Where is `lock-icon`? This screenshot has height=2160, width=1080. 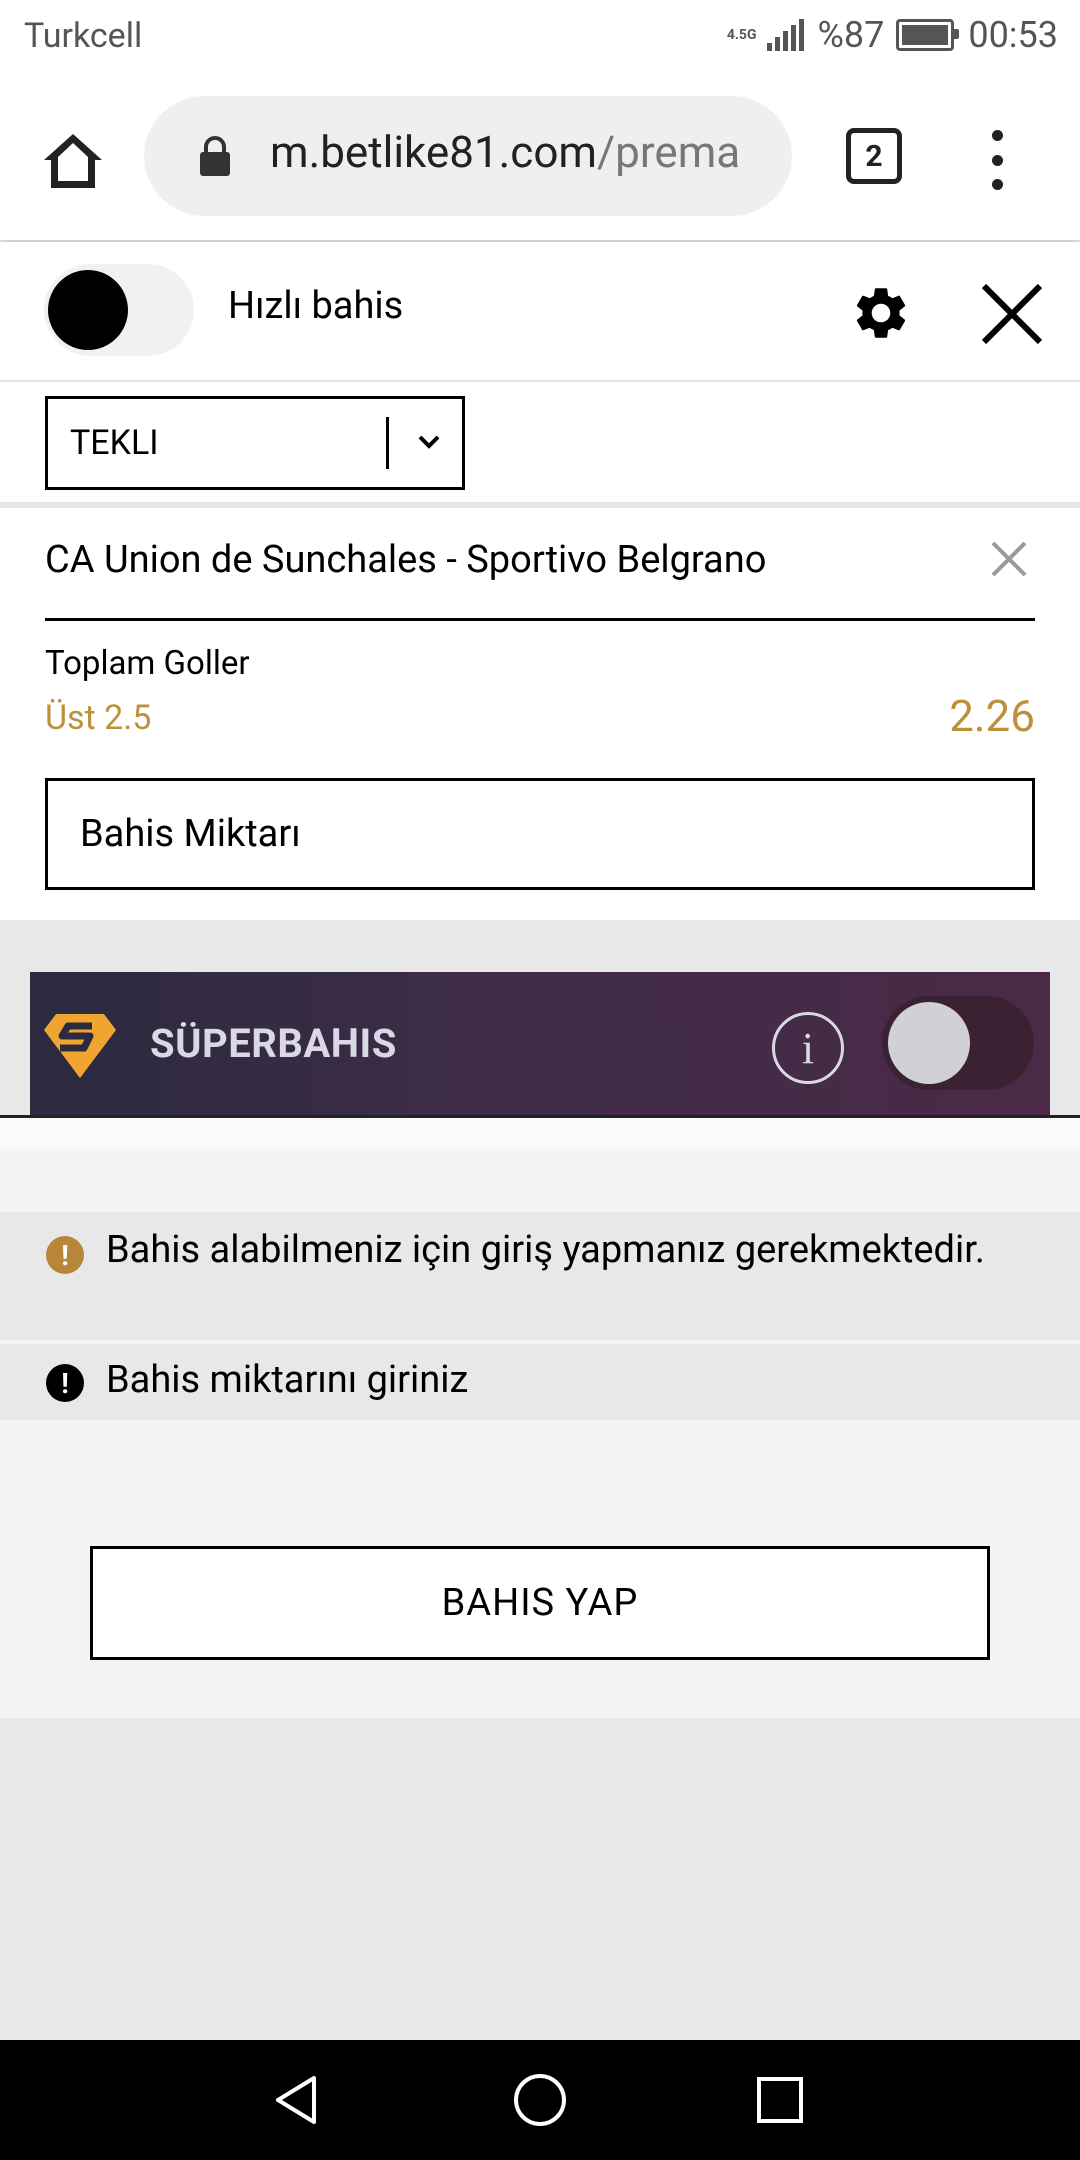 lock-icon is located at coordinates (215, 156).